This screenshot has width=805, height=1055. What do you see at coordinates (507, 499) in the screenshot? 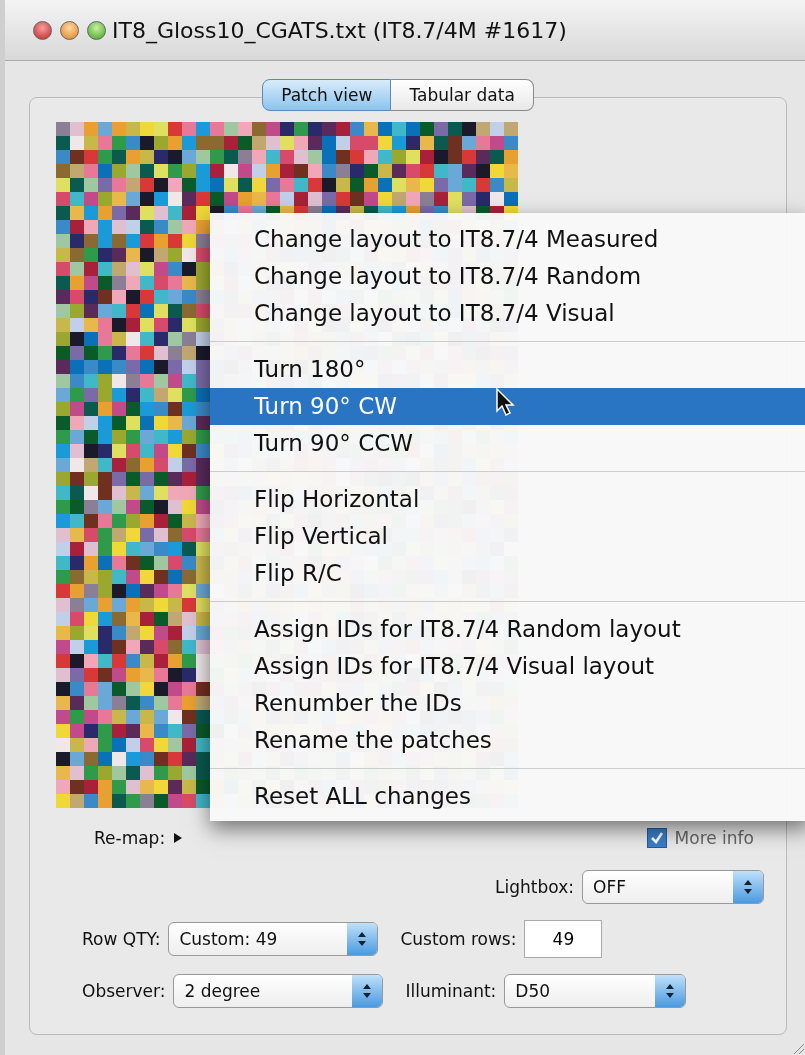
I see `menu-item: Flip Horizontal` at bounding box center [507, 499].